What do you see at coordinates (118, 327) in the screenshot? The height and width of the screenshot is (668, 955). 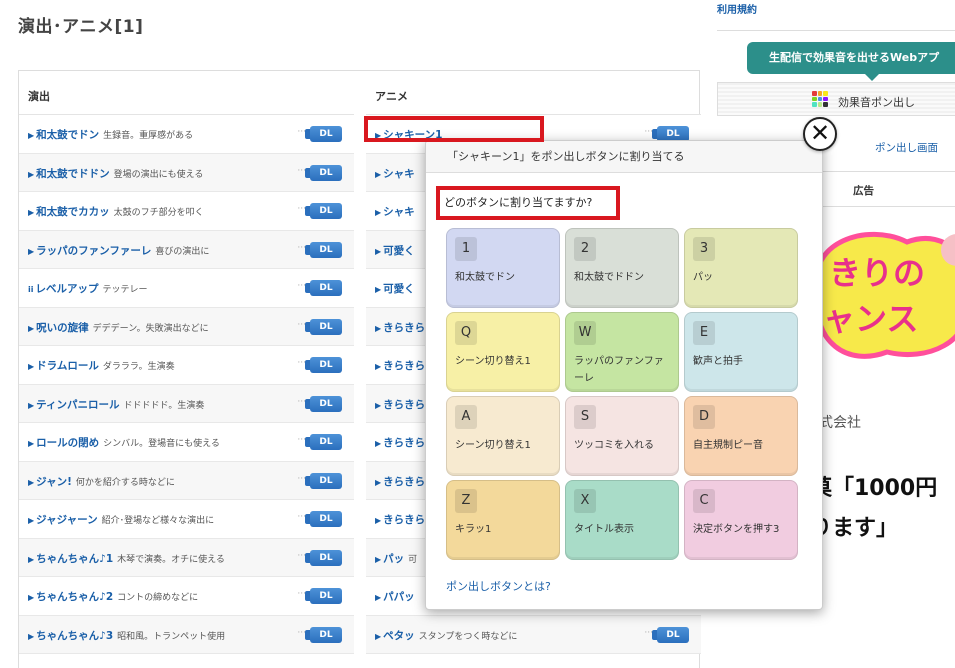 I see `sound-title: ▶ 呪いの旋律 デデデーン。失敗演出などに` at bounding box center [118, 327].